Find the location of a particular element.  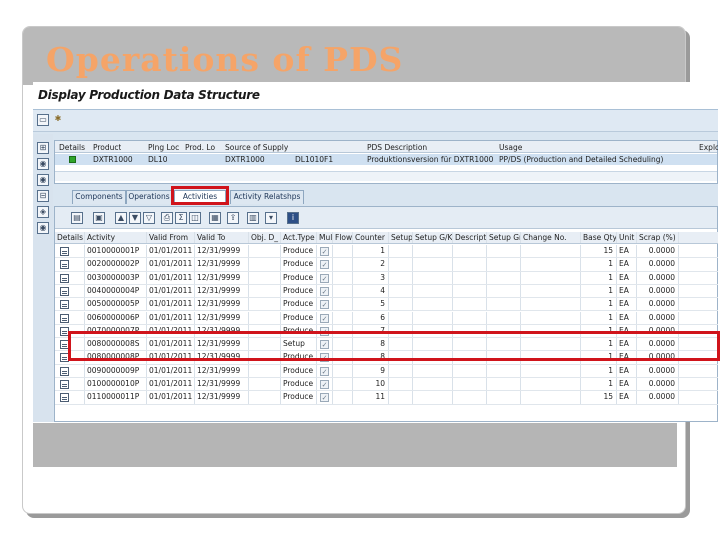

tab-activity-relationships: Activity Relatshps is located at coordinates (267, 197).